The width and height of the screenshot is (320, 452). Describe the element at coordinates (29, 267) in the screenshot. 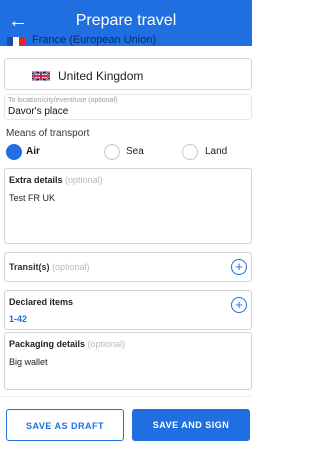

I see `transit-label-text: Transit(s)` at that location.